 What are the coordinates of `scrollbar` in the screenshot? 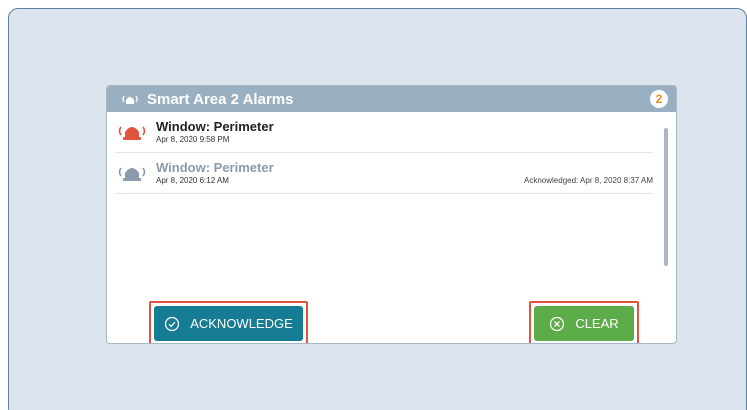 It's located at (666, 197).